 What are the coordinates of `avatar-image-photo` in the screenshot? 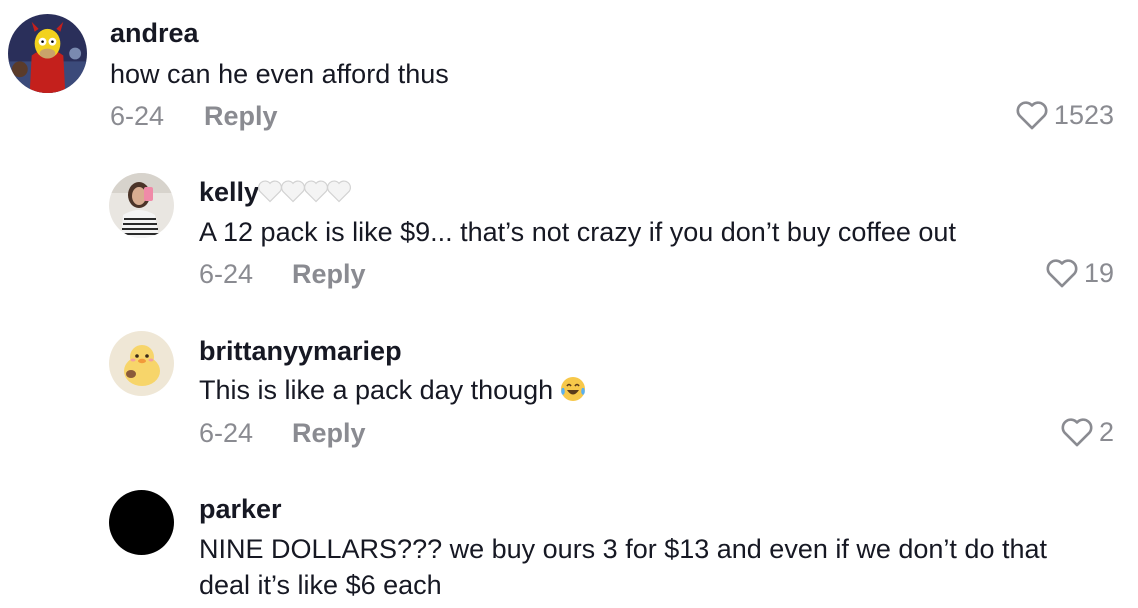 It's located at (141, 205).